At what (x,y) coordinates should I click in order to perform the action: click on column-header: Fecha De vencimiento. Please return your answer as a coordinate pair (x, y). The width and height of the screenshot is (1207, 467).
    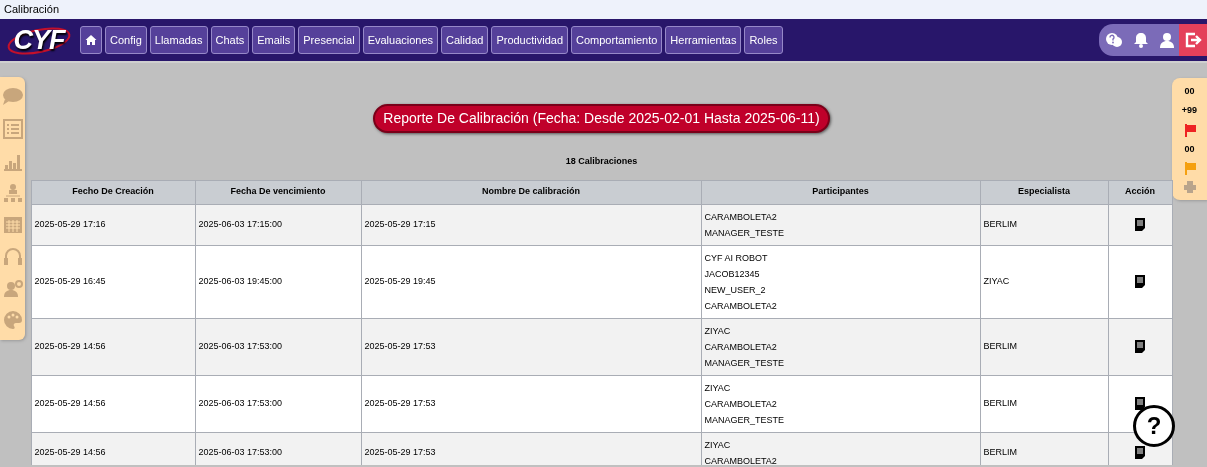
    Looking at the image, I should click on (278, 192).